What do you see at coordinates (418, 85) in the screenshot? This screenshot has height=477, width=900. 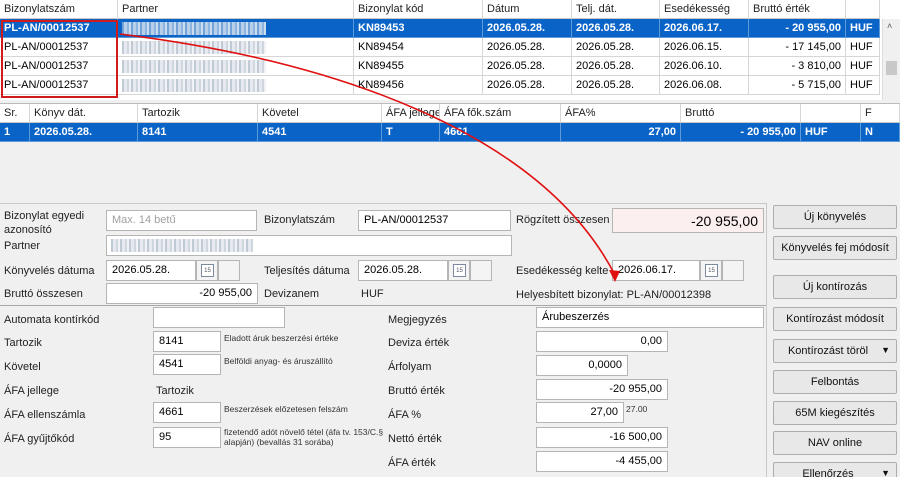 I see `cell-kod: KN89456` at bounding box center [418, 85].